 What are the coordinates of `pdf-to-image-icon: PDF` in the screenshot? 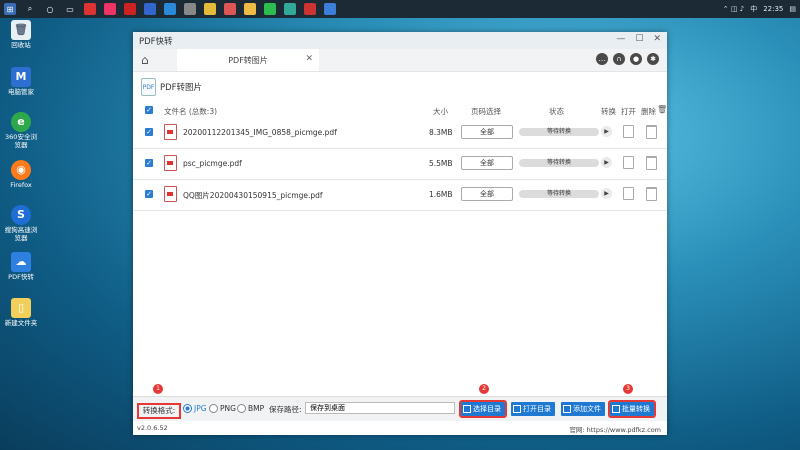 It's located at (148, 87).